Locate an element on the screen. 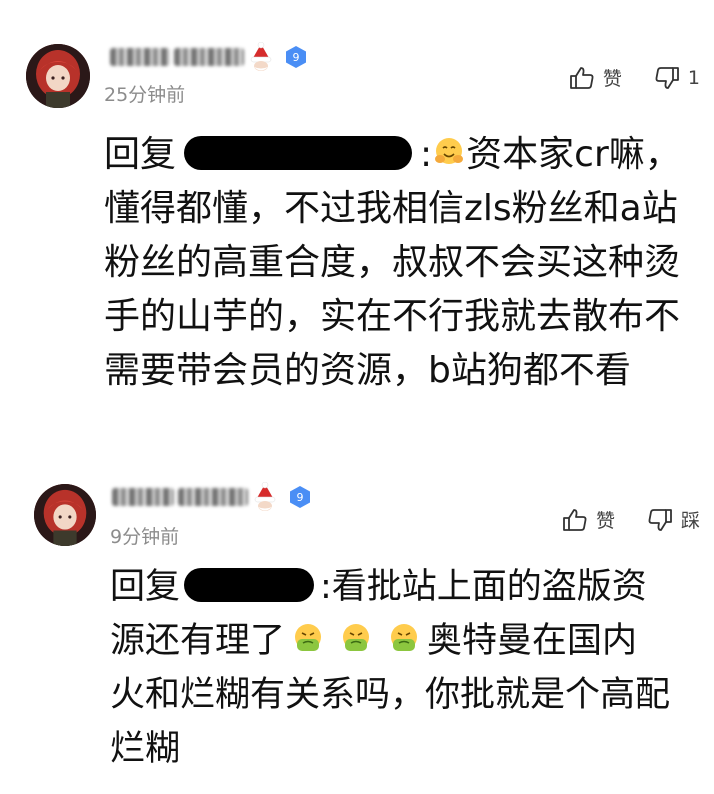 Image resolution: width=714 pixels, height=794 pixels. dislike-count: 1 is located at coordinates (693, 77).